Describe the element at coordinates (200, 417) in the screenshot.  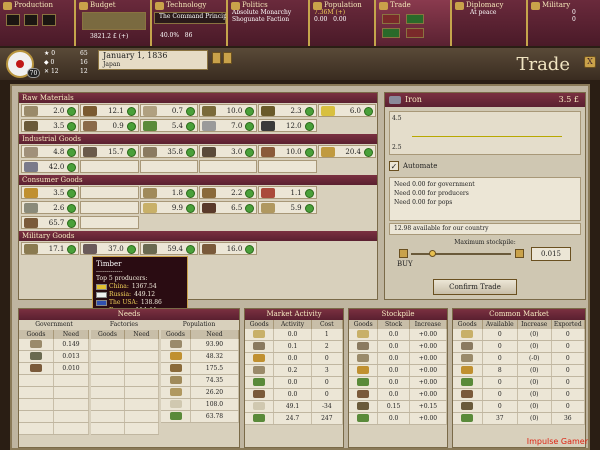
I see `table-row: 63.78` at that location.